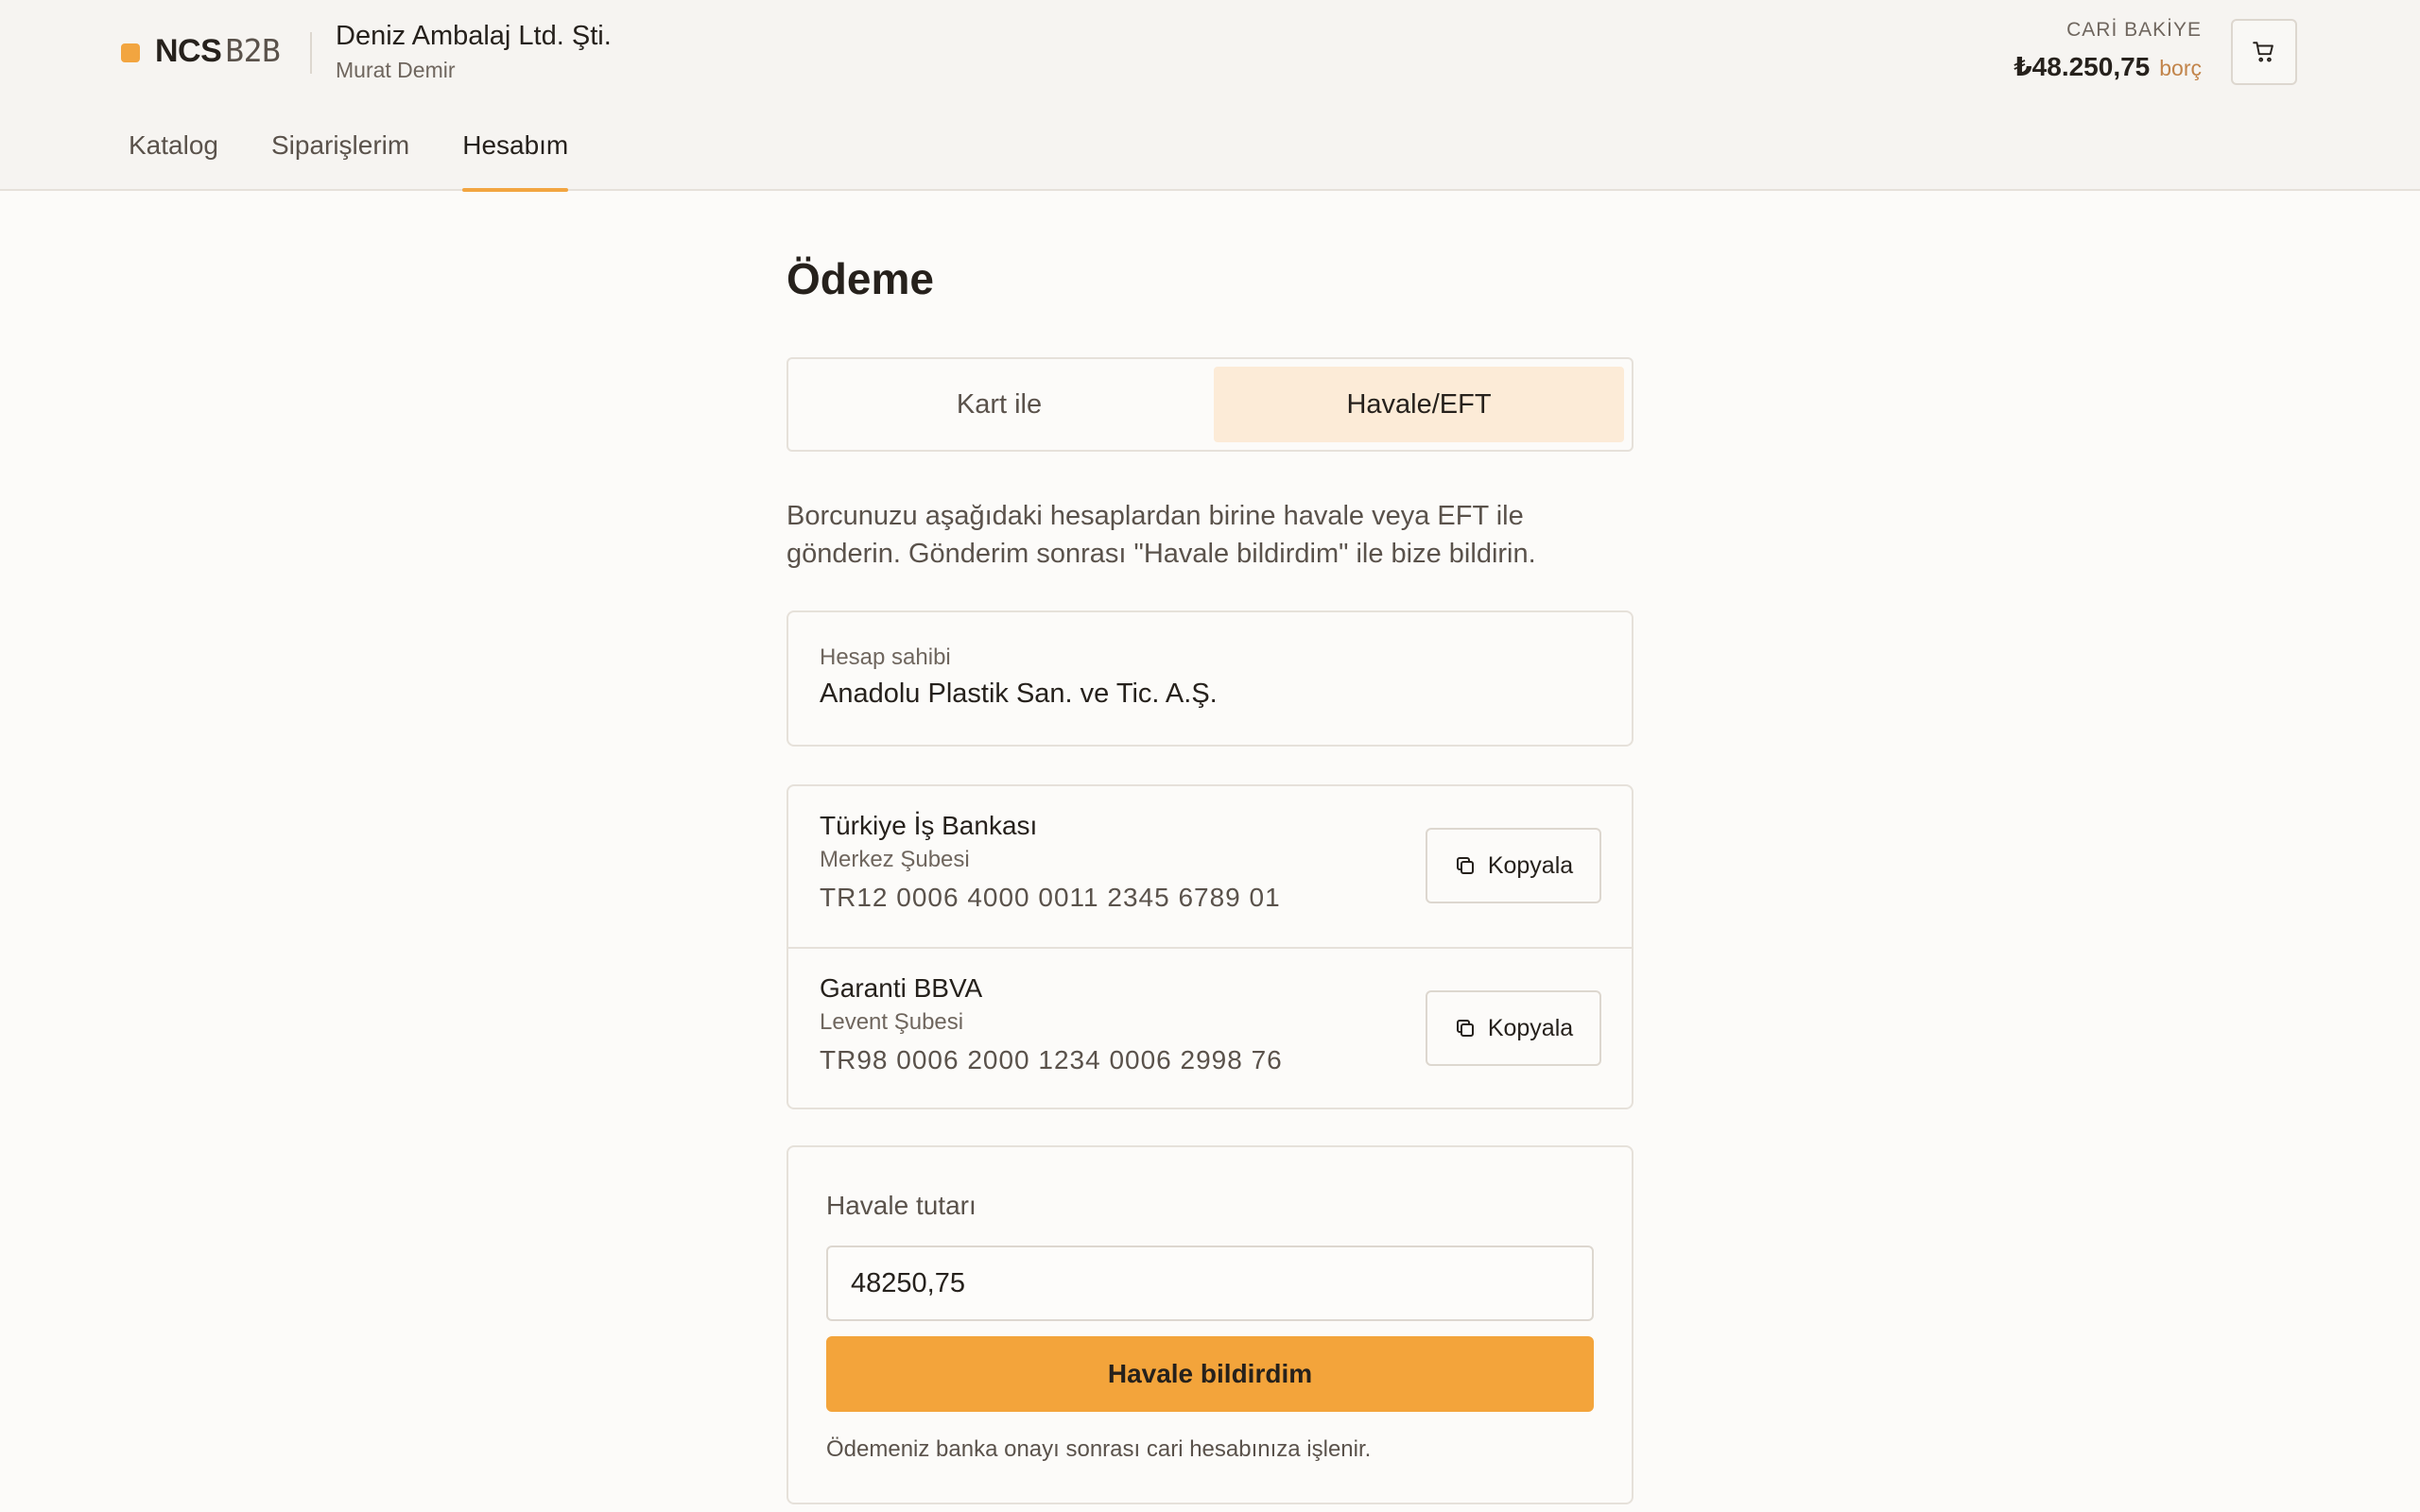  I want to click on balance-amount: ₺48.250,75, so click(2082, 66).